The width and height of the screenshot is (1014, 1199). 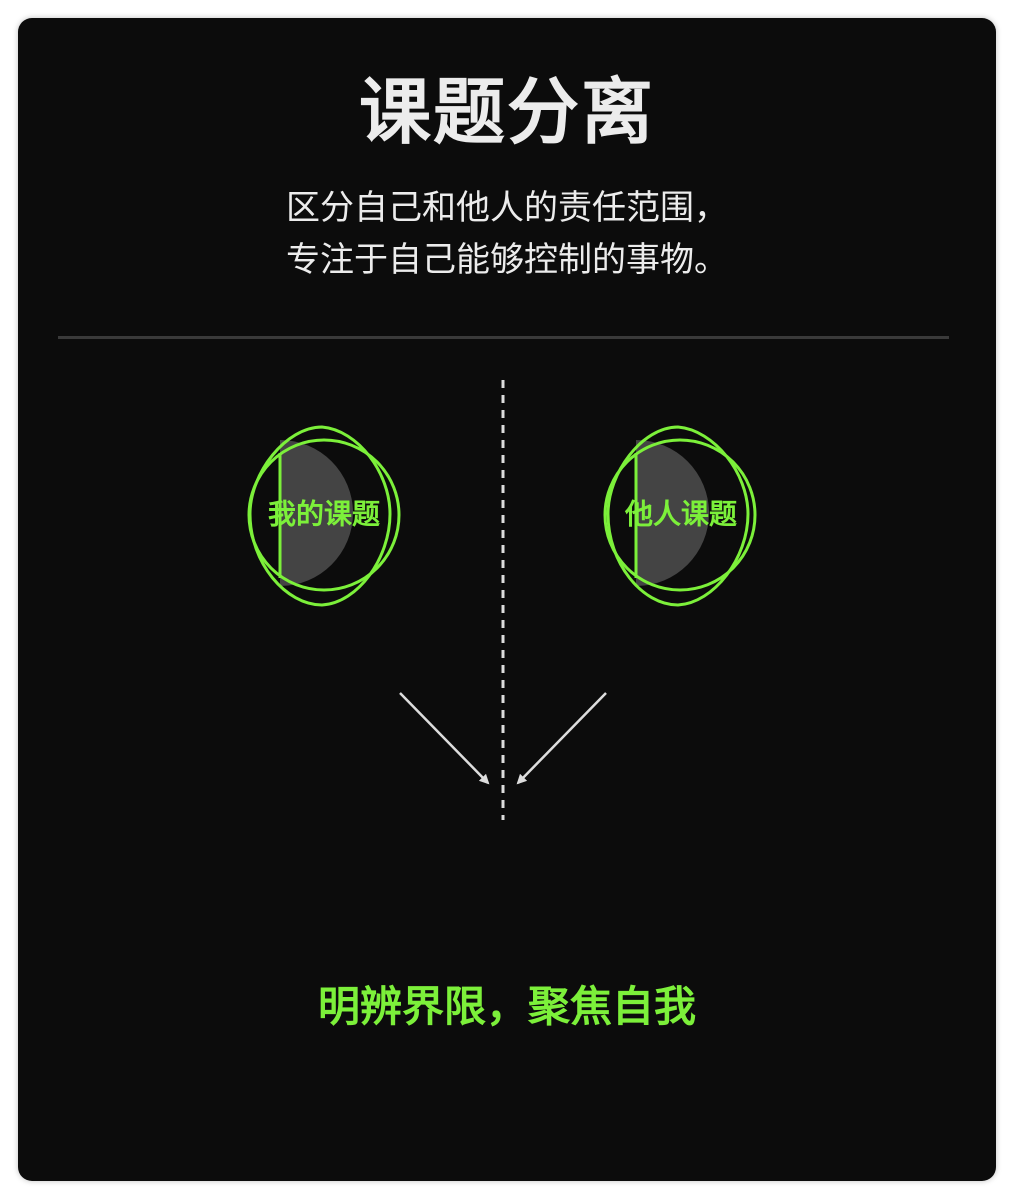 I want to click on slogan: 明辨界限，聚焦自我, so click(x=506, y=1006).